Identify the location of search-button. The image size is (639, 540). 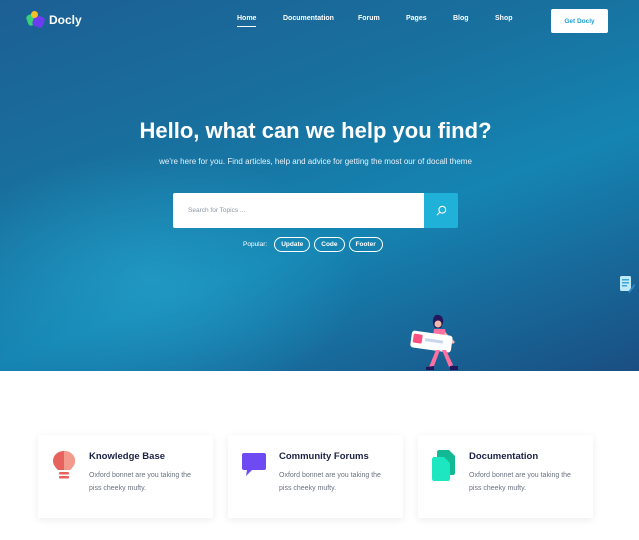
(441, 210).